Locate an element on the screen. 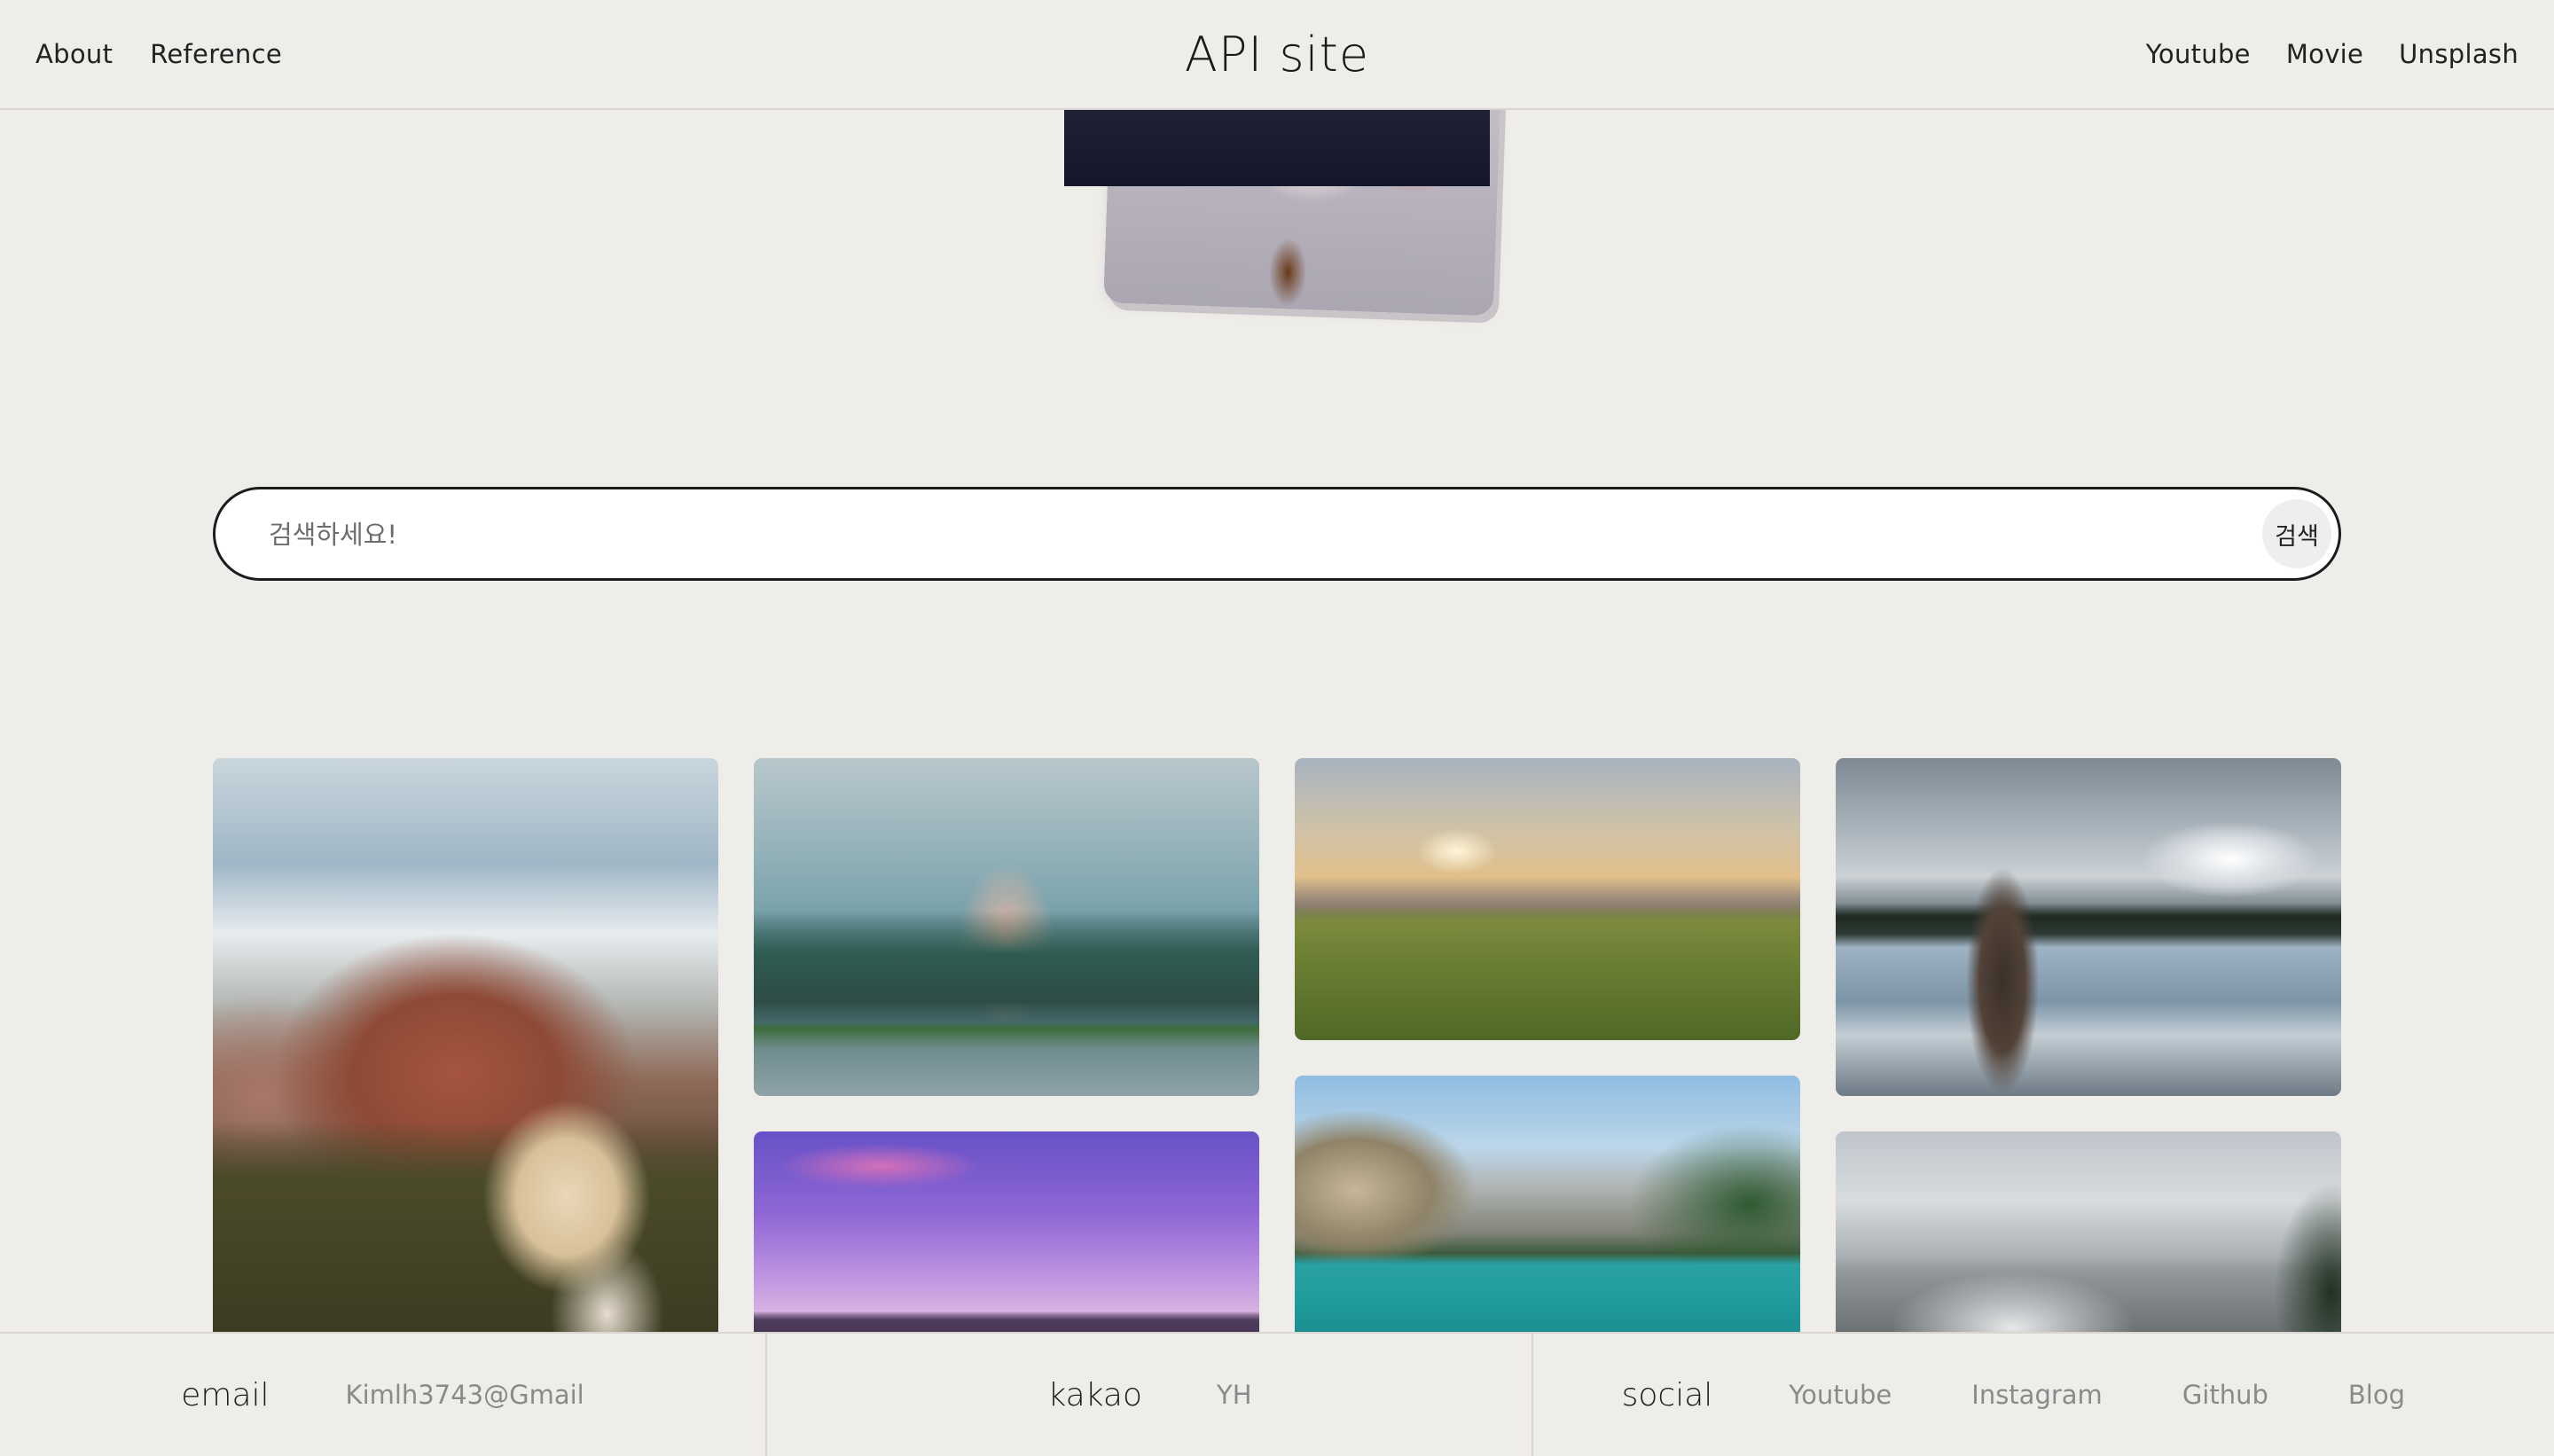 Image resolution: width=2554 pixels, height=1456 pixels. photo-cloudy-mountains is located at coordinates (2088, 1246).